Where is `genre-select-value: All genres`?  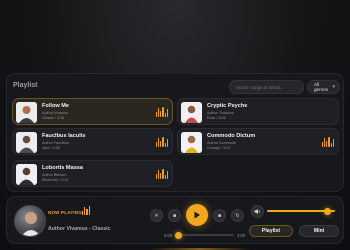
genre-select-value: All genres is located at coordinates (321, 87).